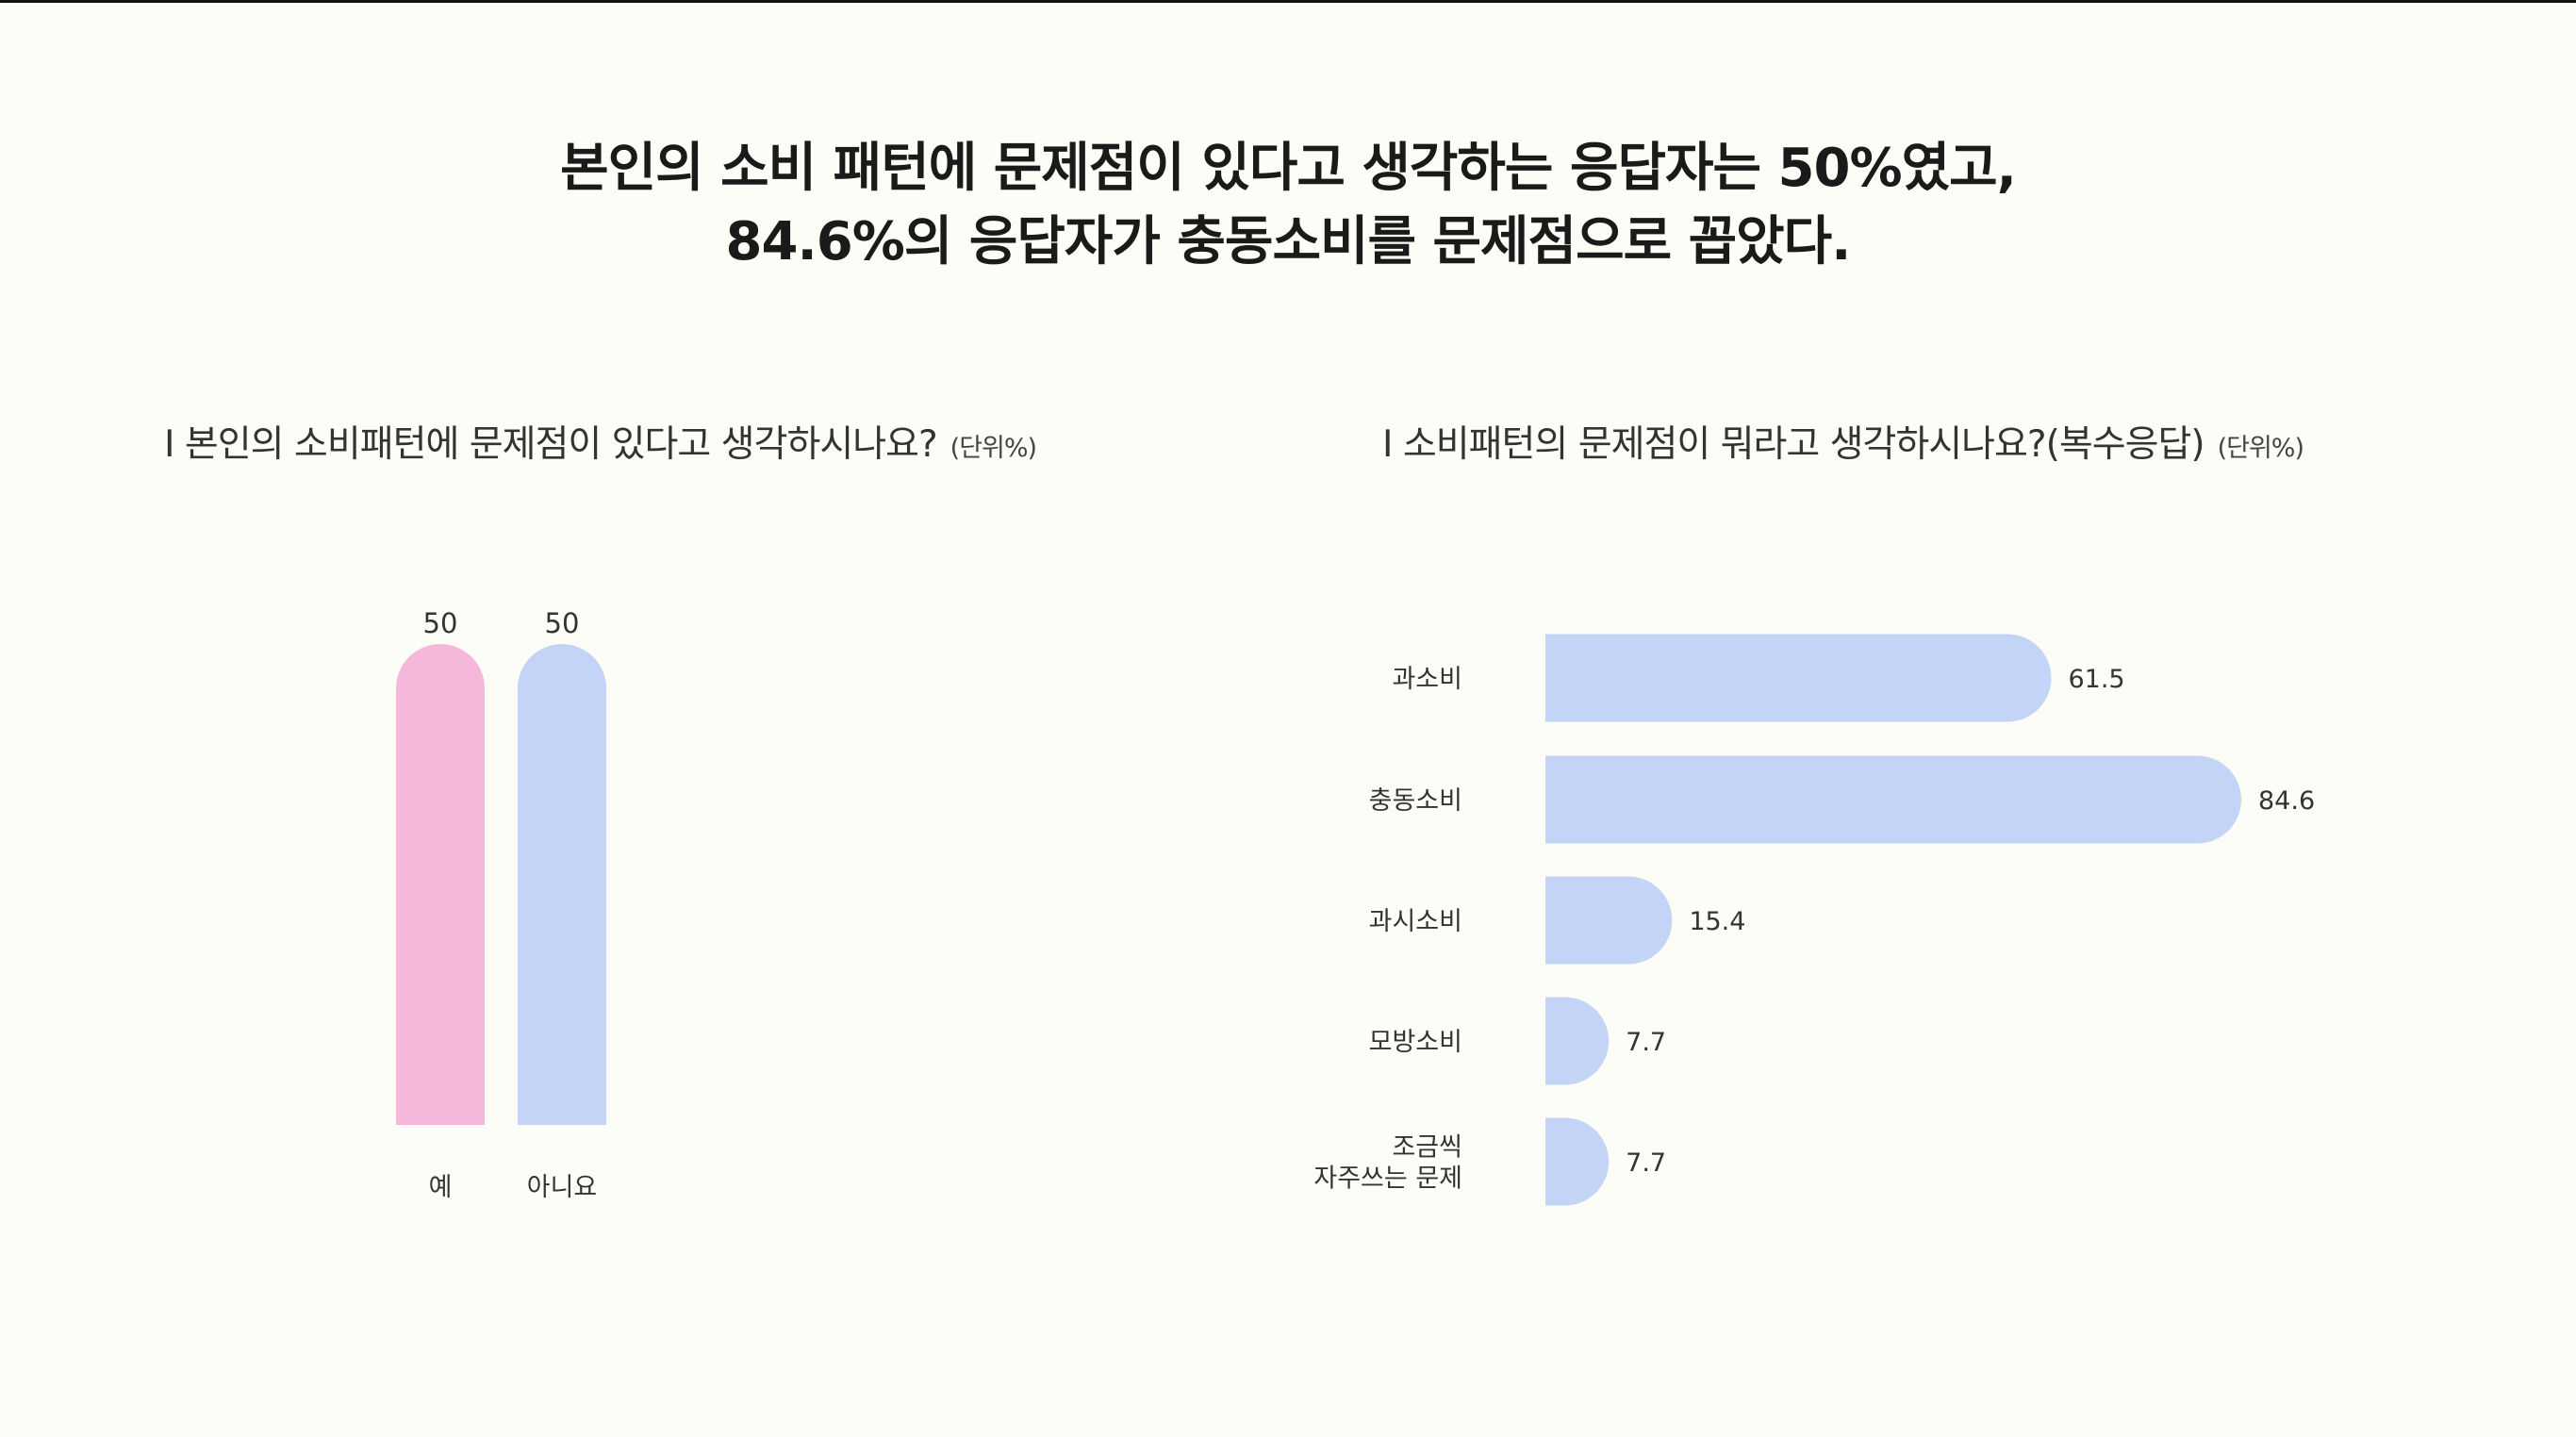 Image resolution: width=2576 pixels, height=1437 pixels. I want to click on hbar-value-label-5: 7.7, so click(1646, 1163).